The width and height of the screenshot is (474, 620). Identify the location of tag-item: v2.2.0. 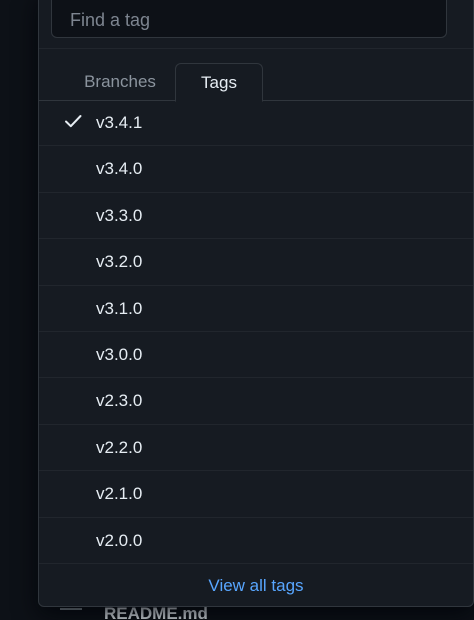
(256, 448).